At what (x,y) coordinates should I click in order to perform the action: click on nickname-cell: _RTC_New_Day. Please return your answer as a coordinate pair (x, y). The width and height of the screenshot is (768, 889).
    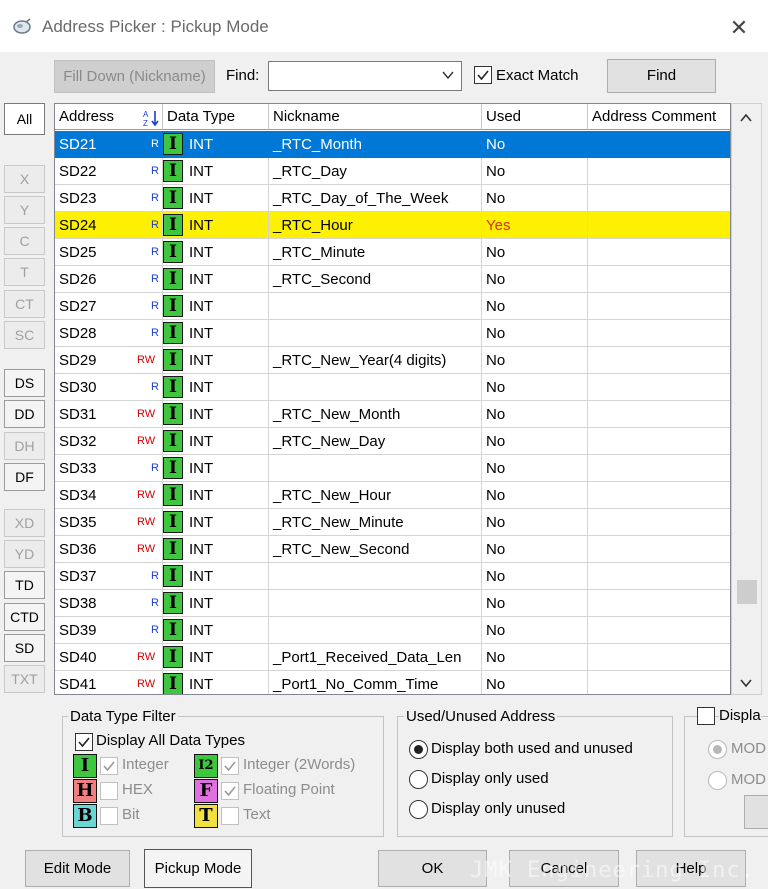
    Looking at the image, I should click on (375, 441).